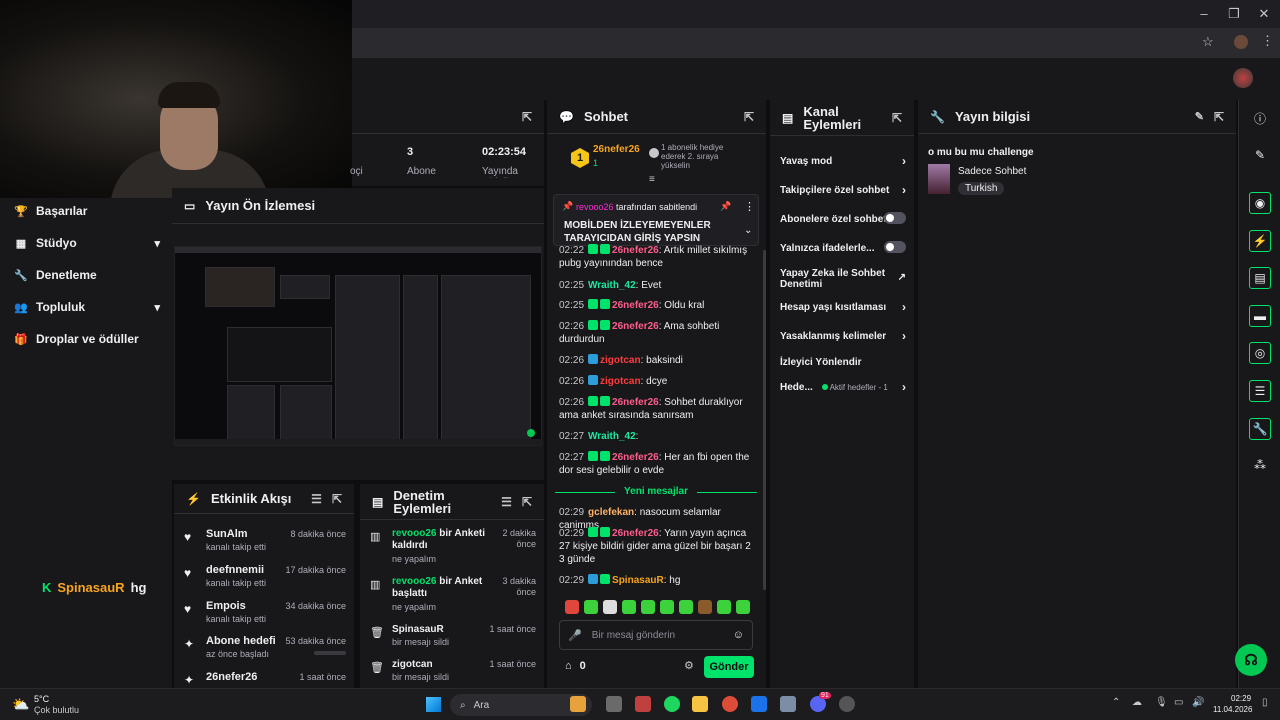  Describe the element at coordinates (1234, 14) in the screenshot. I see `maximize-icon: ❐` at that location.